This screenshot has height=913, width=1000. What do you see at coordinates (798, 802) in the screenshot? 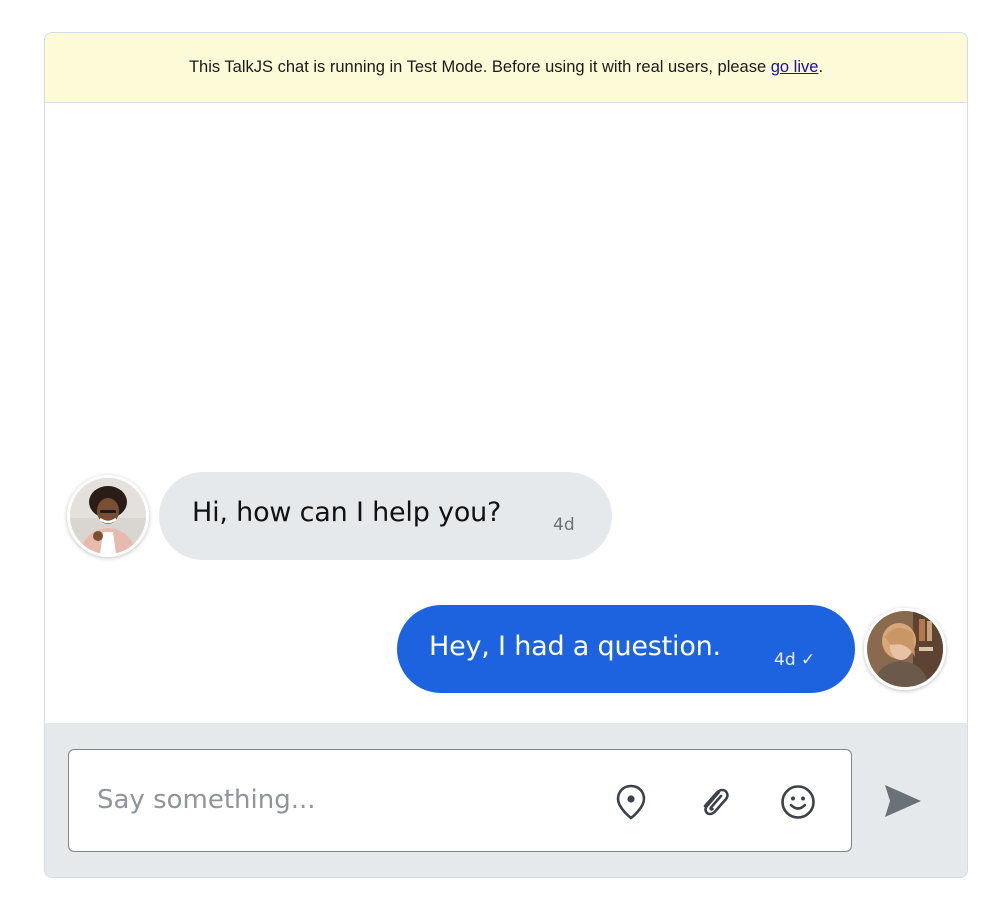
I see `smiley-icon` at bounding box center [798, 802].